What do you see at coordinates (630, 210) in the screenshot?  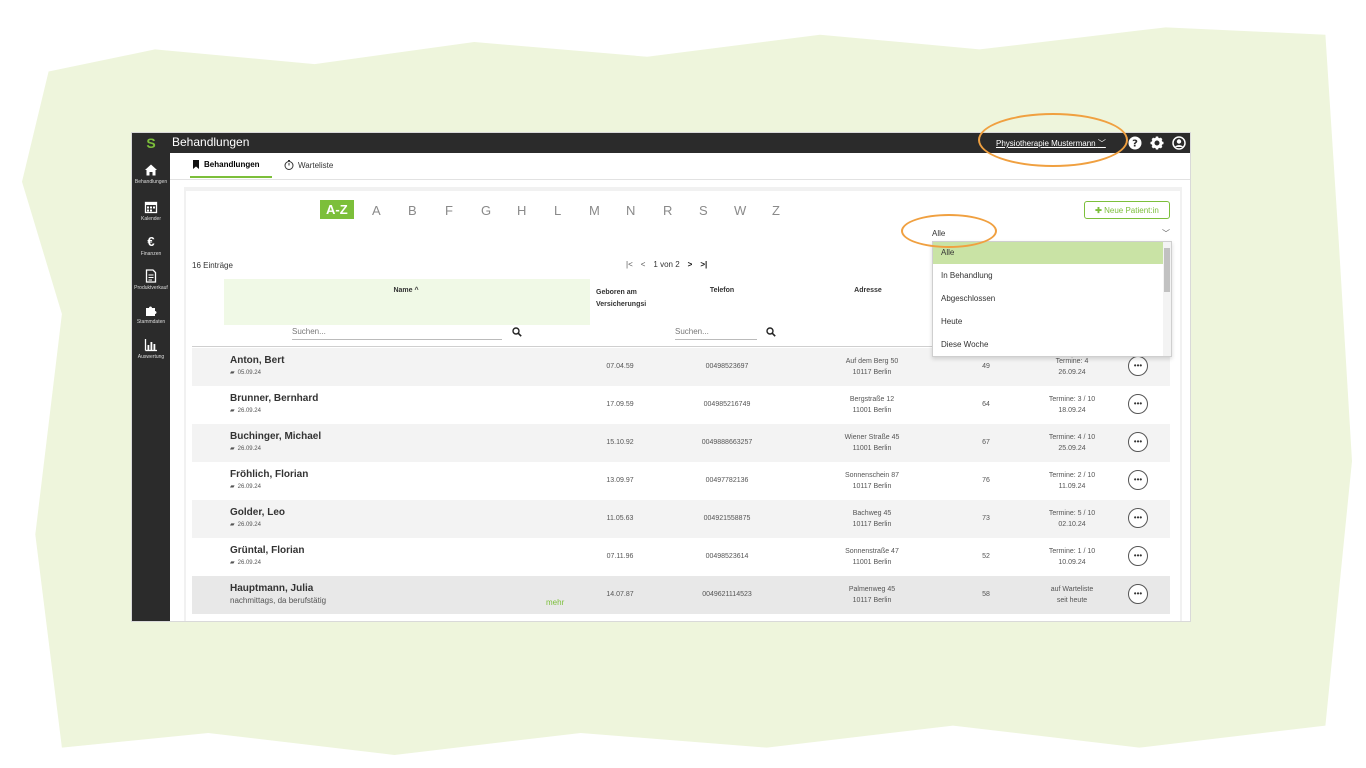 I see `alphabet-filter-n: N` at bounding box center [630, 210].